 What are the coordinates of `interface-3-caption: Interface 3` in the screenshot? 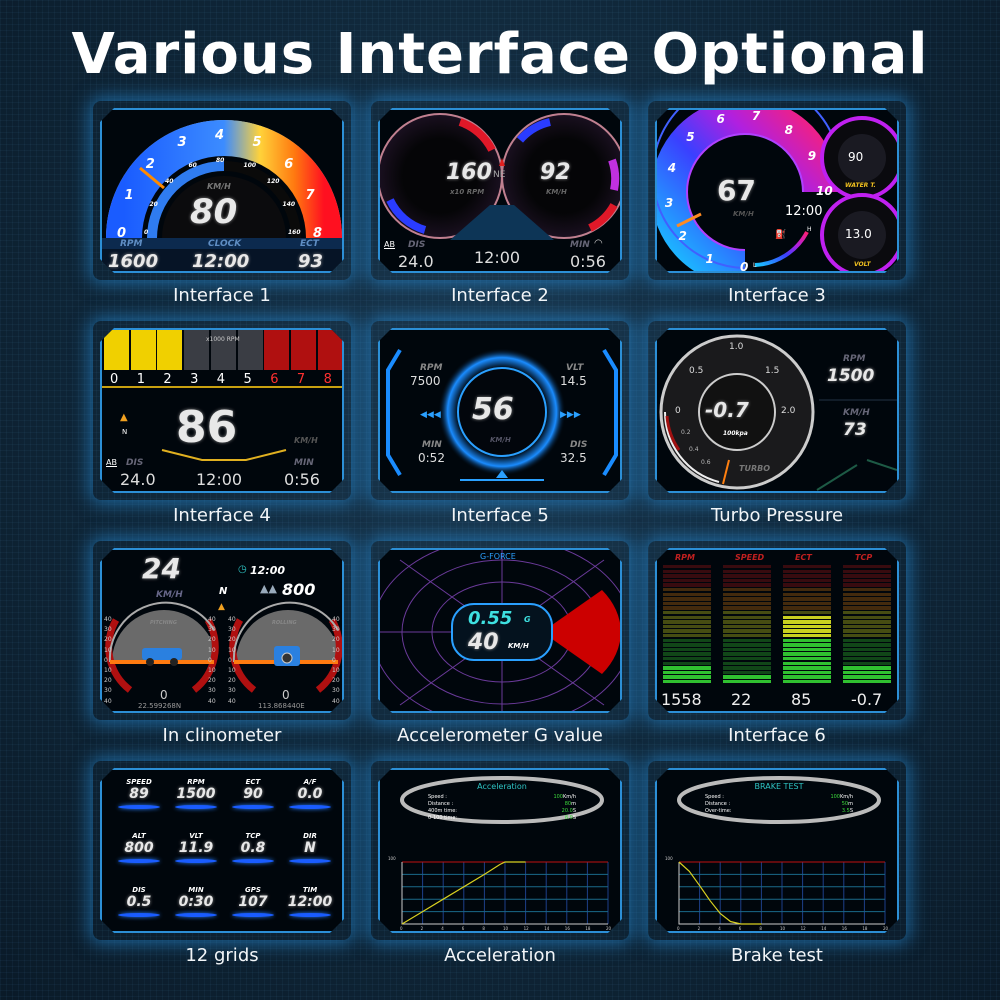 It's located at (777, 295).